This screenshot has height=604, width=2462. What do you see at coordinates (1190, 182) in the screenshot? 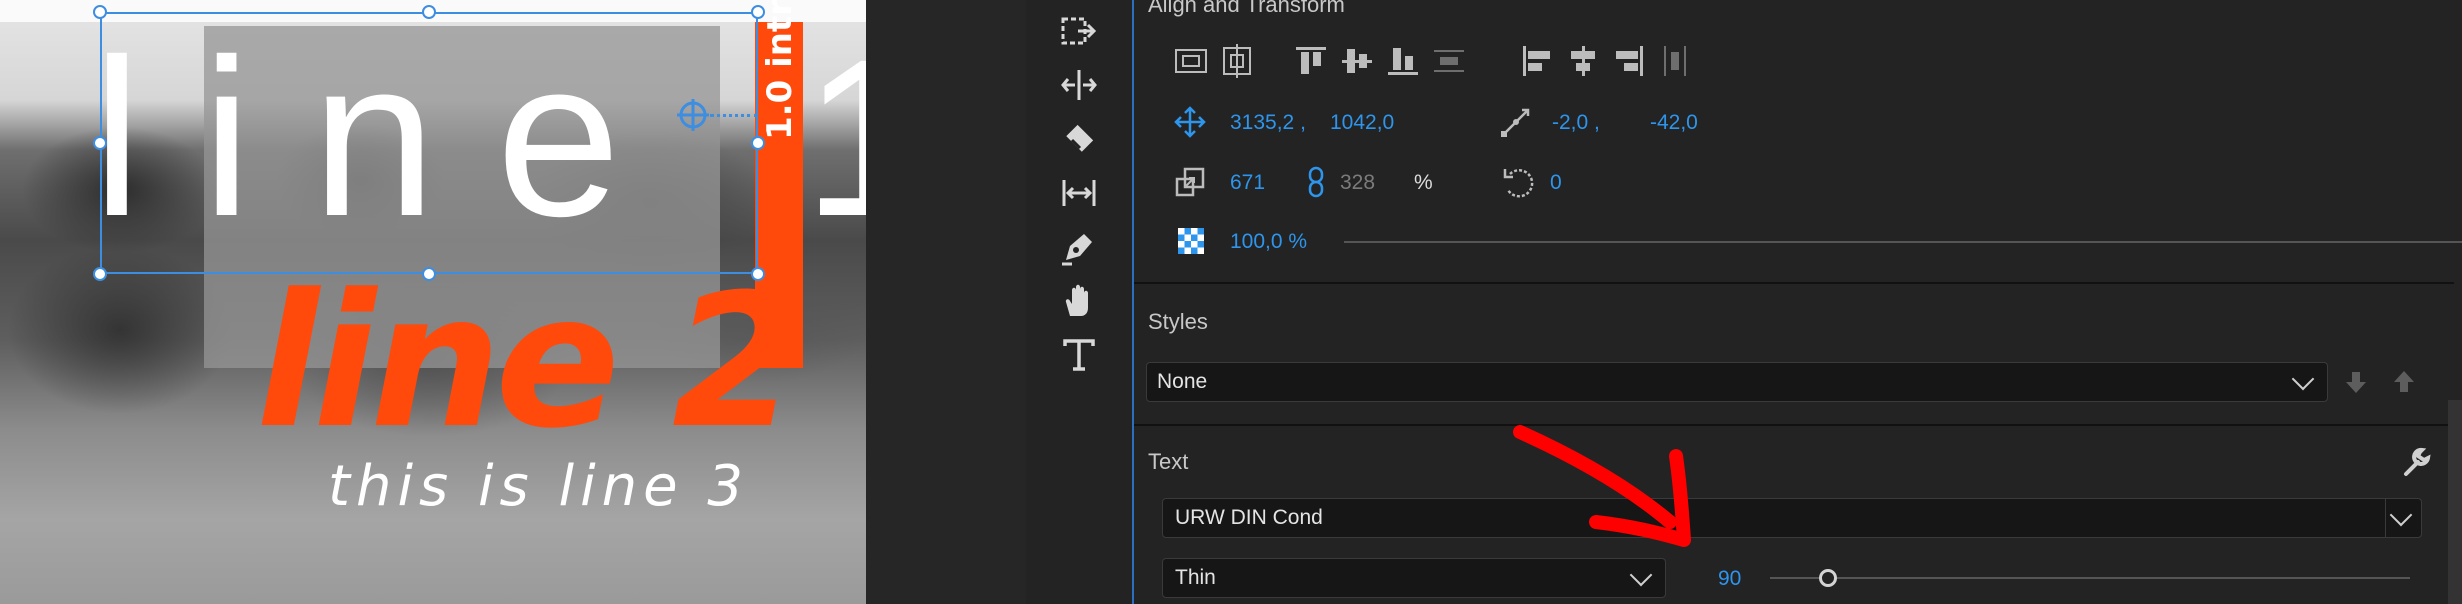
I see `scale-icon` at bounding box center [1190, 182].